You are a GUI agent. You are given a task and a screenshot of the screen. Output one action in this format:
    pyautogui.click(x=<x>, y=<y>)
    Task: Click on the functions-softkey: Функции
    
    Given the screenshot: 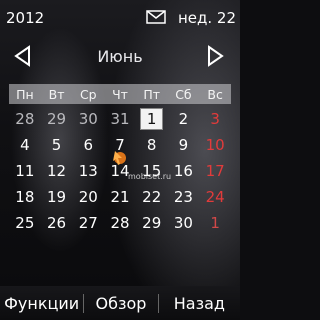 What is the action you would take?
    pyautogui.click(x=41, y=303)
    